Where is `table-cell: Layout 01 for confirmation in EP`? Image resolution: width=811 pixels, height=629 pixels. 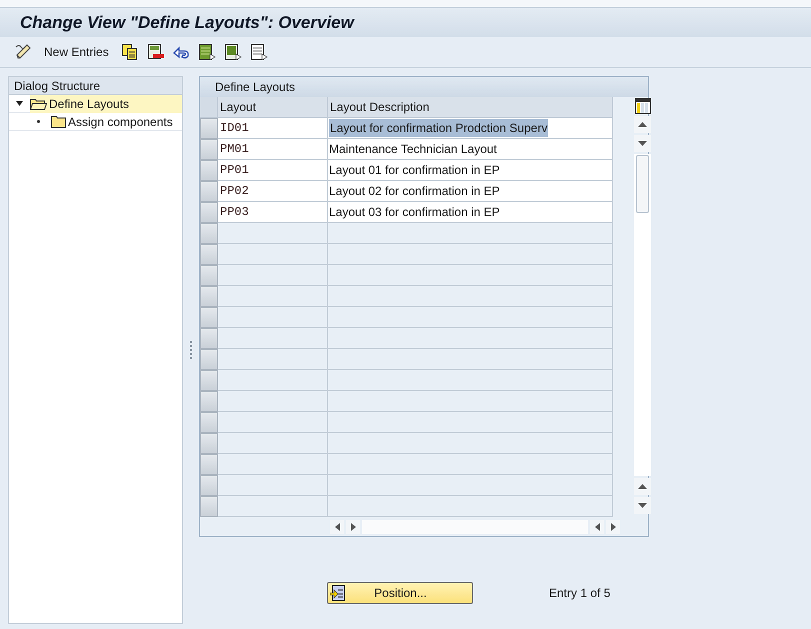 table-cell: Layout 01 for confirmation in EP is located at coordinates (470, 170).